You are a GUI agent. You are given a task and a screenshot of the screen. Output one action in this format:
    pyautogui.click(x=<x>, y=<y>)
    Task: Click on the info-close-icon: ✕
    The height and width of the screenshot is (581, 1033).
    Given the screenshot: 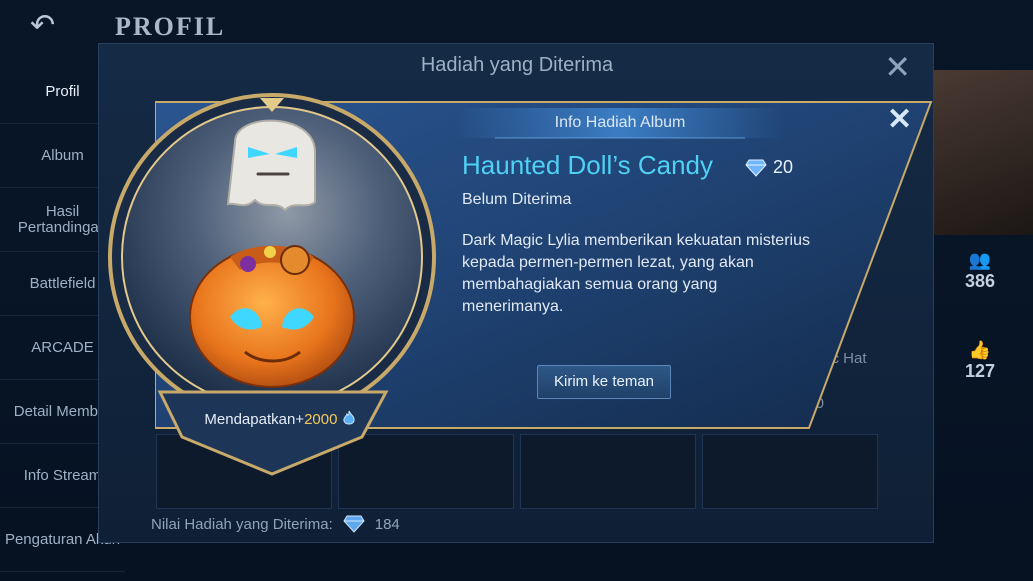 What is the action you would take?
    pyautogui.click(x=899, y=120)
    